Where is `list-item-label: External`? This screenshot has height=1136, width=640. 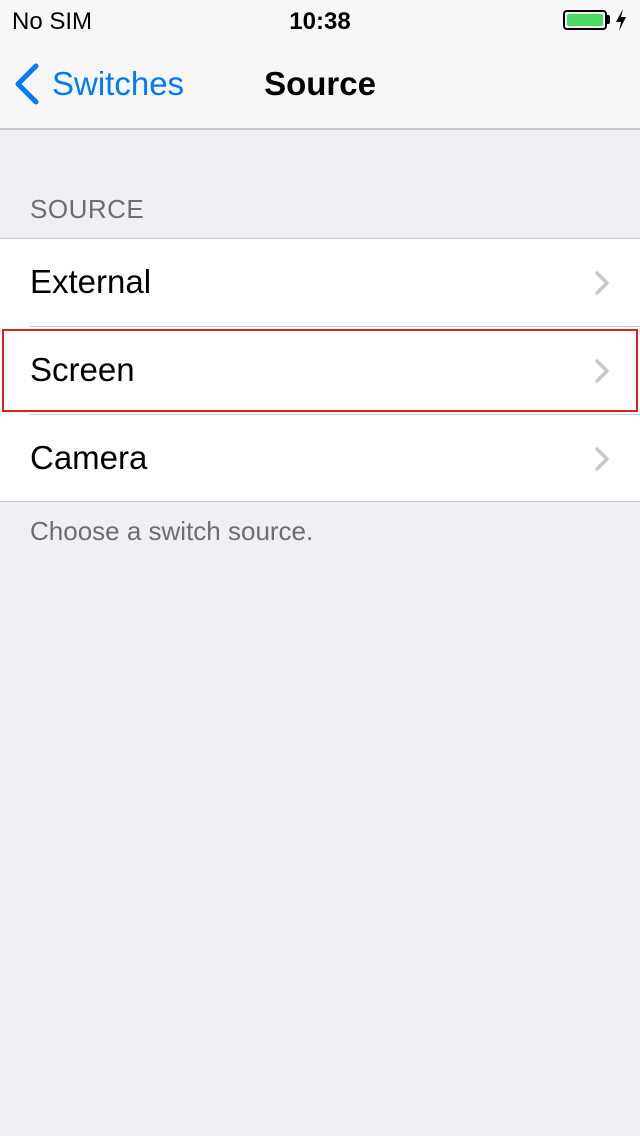
list-item-label: External is located at coordinates (91, 281).